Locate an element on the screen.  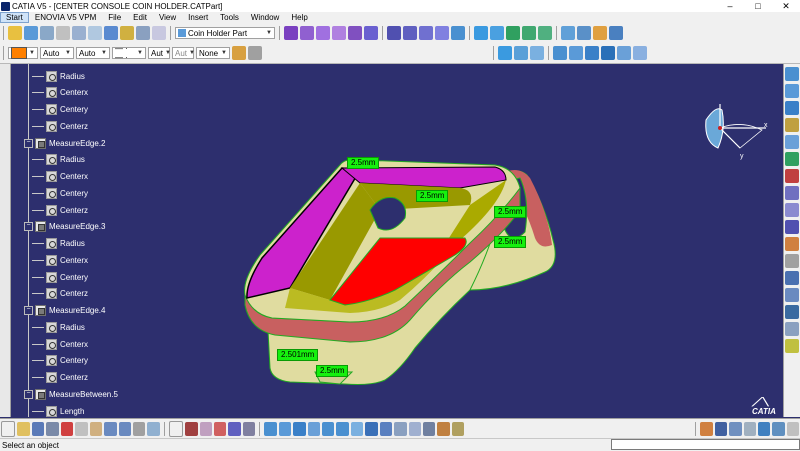
analysis-icon is located at coordinates (792, 261).